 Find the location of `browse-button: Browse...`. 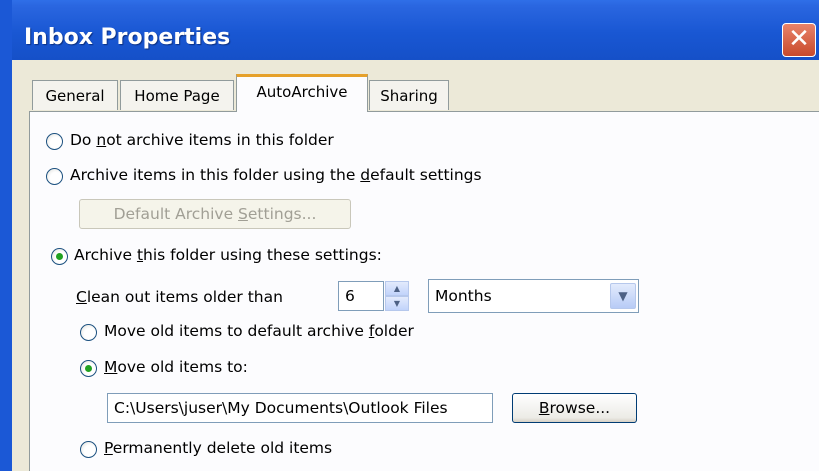

browse-button: Browse... is located at coordinates (574, 408).